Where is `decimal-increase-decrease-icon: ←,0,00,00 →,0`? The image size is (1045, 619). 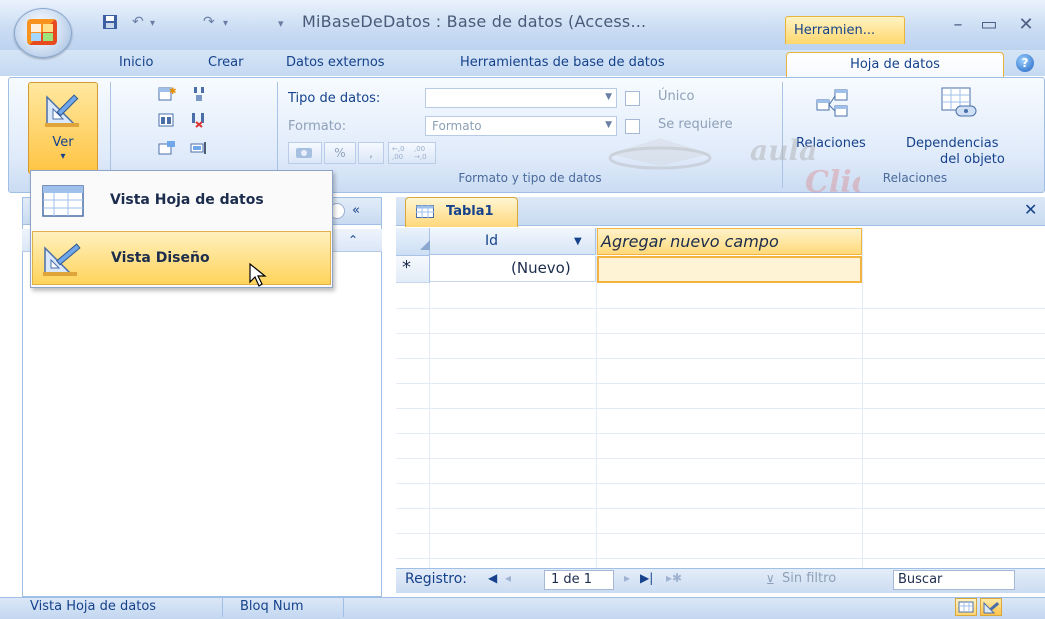 decimal-increase-decrease-icon: ←,0,00,00 →,0 is located at coordinates (412, 153).